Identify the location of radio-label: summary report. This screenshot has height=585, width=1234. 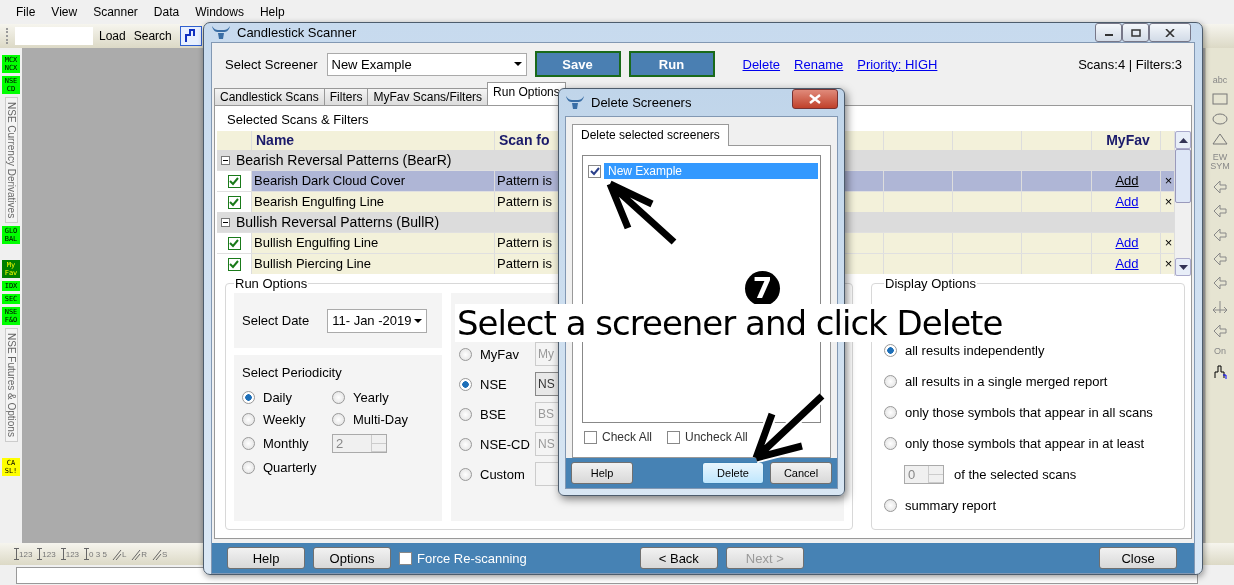
(951, 505).